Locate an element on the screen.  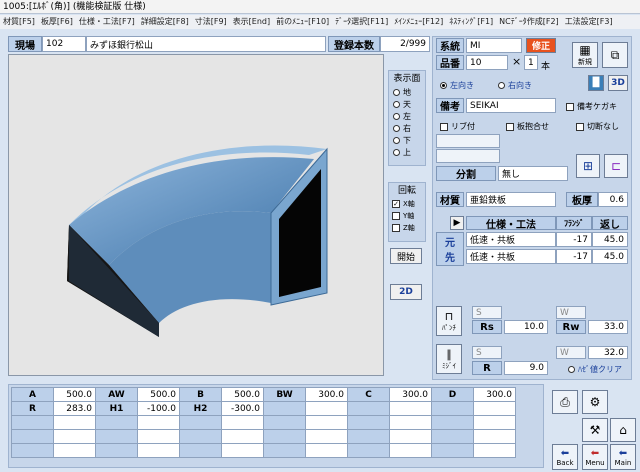
rotate-option: Y軸 is located at coordinates (408, 216).